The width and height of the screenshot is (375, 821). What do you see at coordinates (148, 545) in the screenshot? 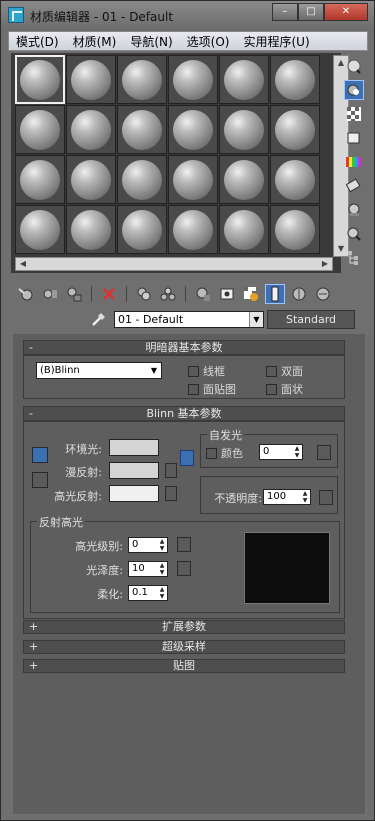
I see `specular-level-spinner: 0 ▲ ▼` at bounding box center [148, 545].